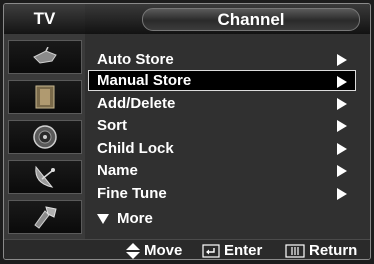 This screenshot has width=374, height=264. Describe the element at coordinates (222, 103) in the screenshot. I see `menu-item-add-delete: Add/Delete` at that location.